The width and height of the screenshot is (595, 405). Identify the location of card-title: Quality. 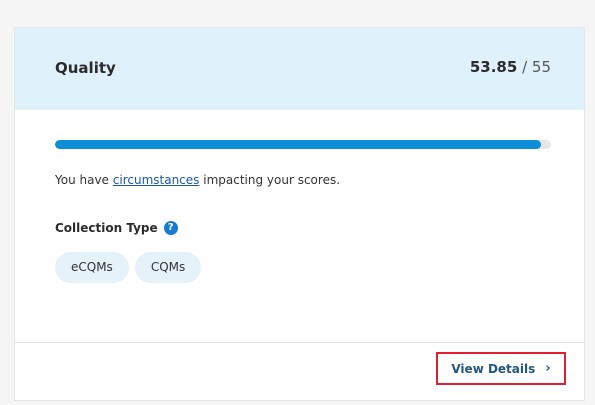
(85, 68).